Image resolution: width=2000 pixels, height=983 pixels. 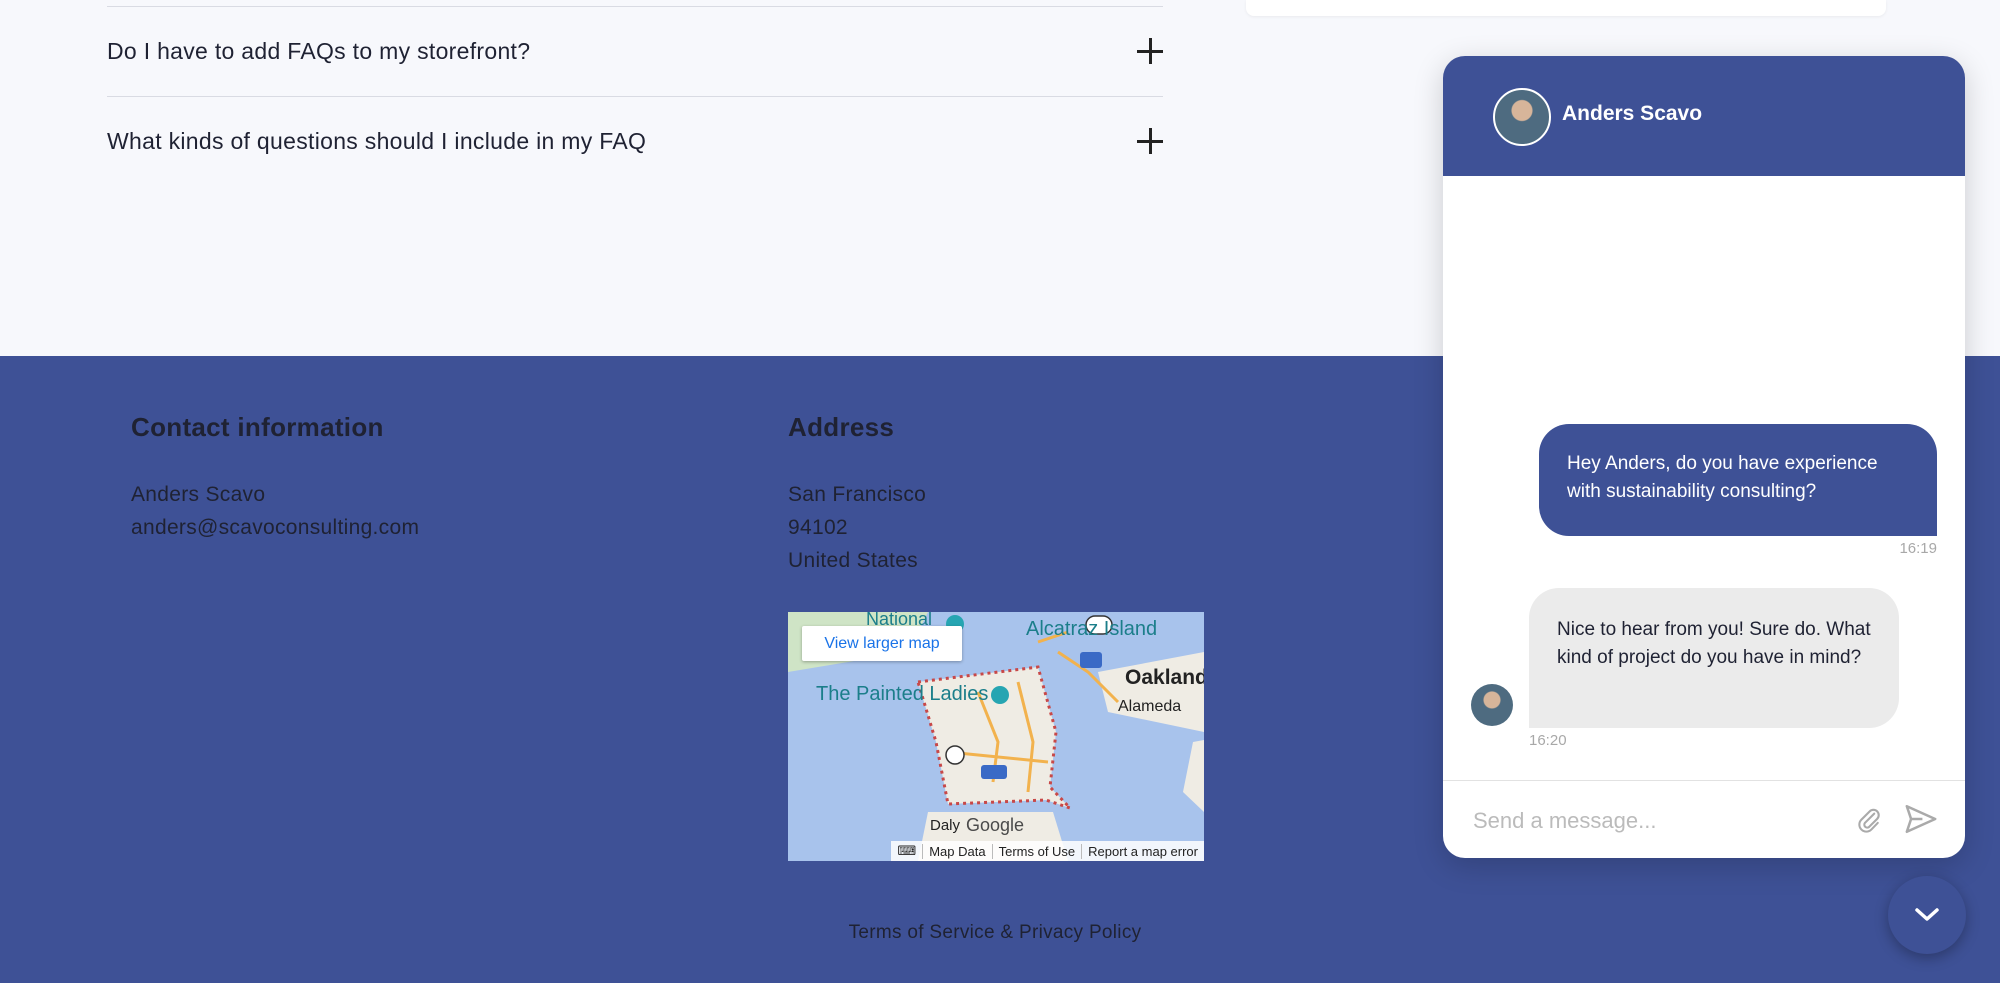 What do you see at coordinates (1869, 820) in the screenshot?
I see `paperclip-icon` at bounding box center [1869, 820].